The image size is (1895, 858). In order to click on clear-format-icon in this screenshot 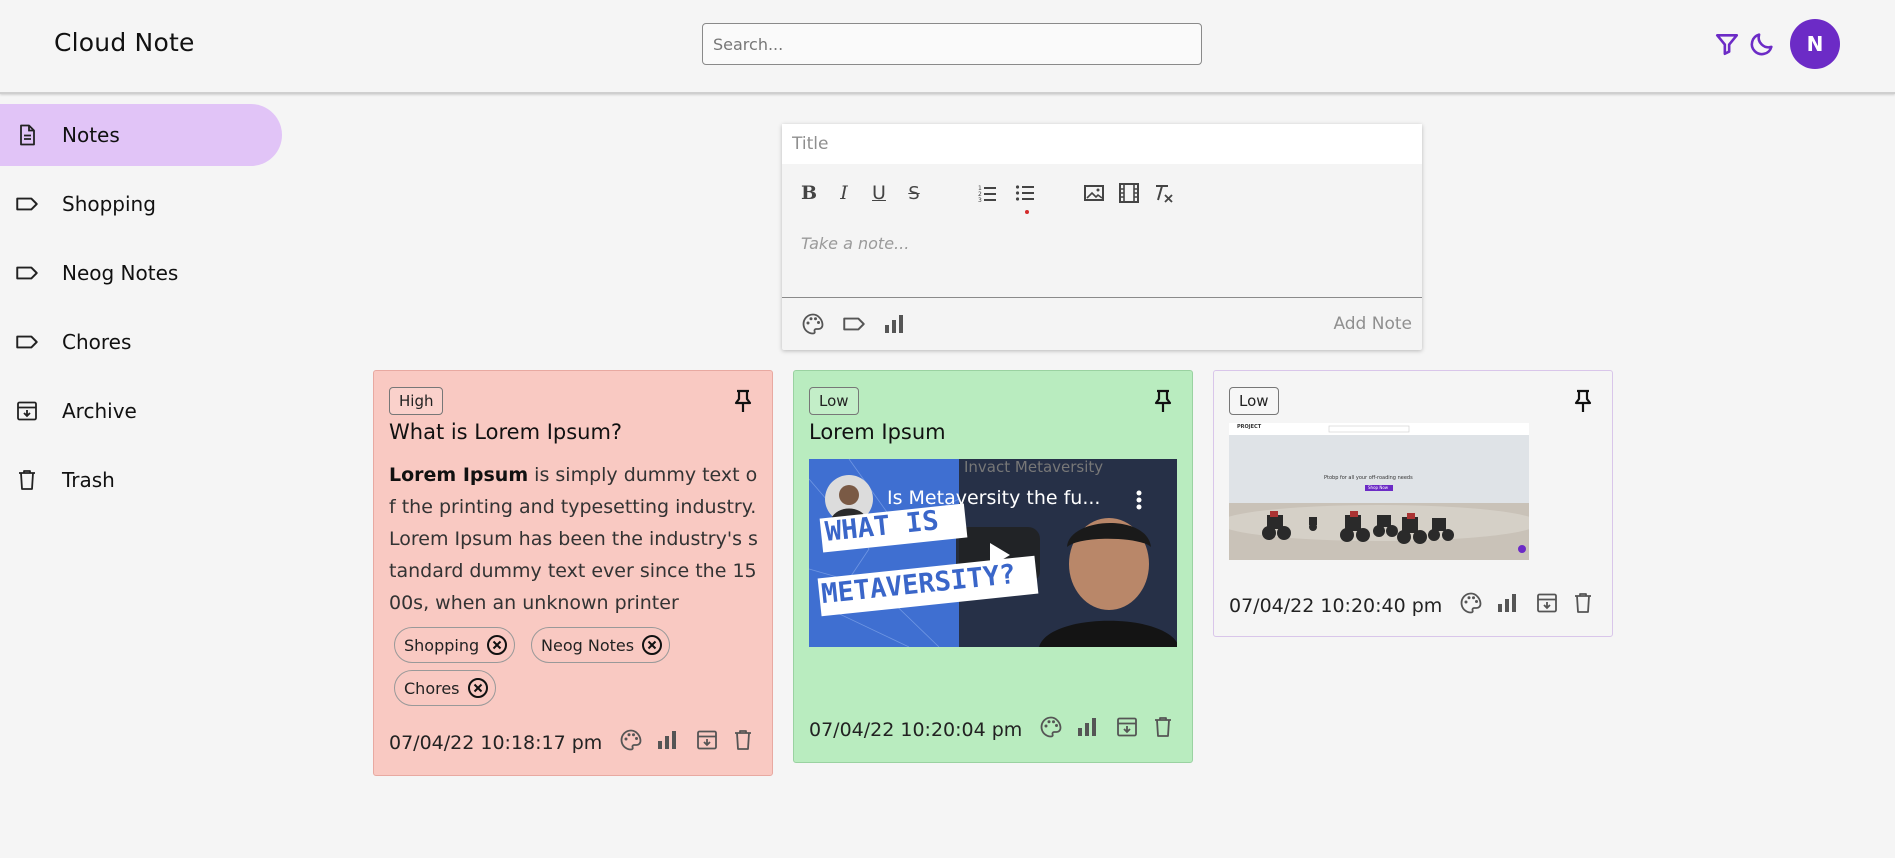, I will do `click(1164, 193)`.